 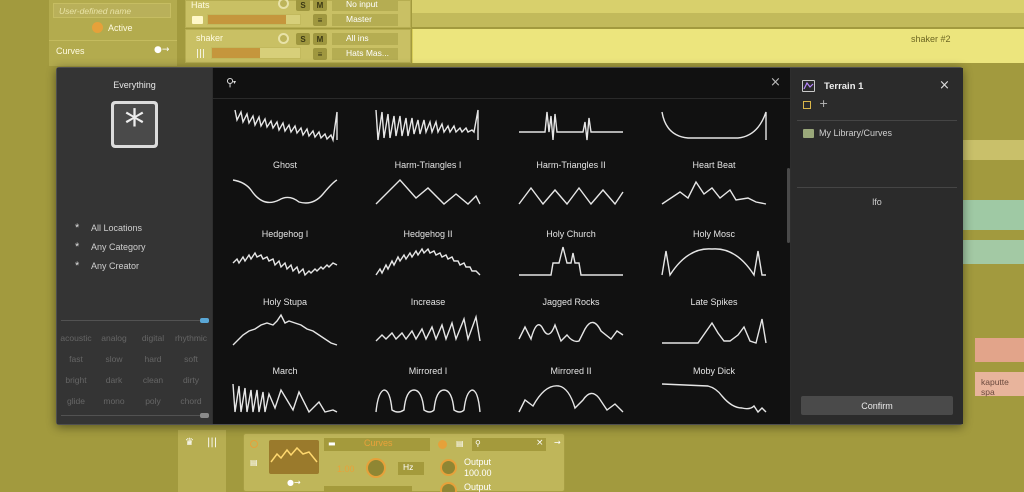 I want to click on resize-handle, so click(x=204, y=320).